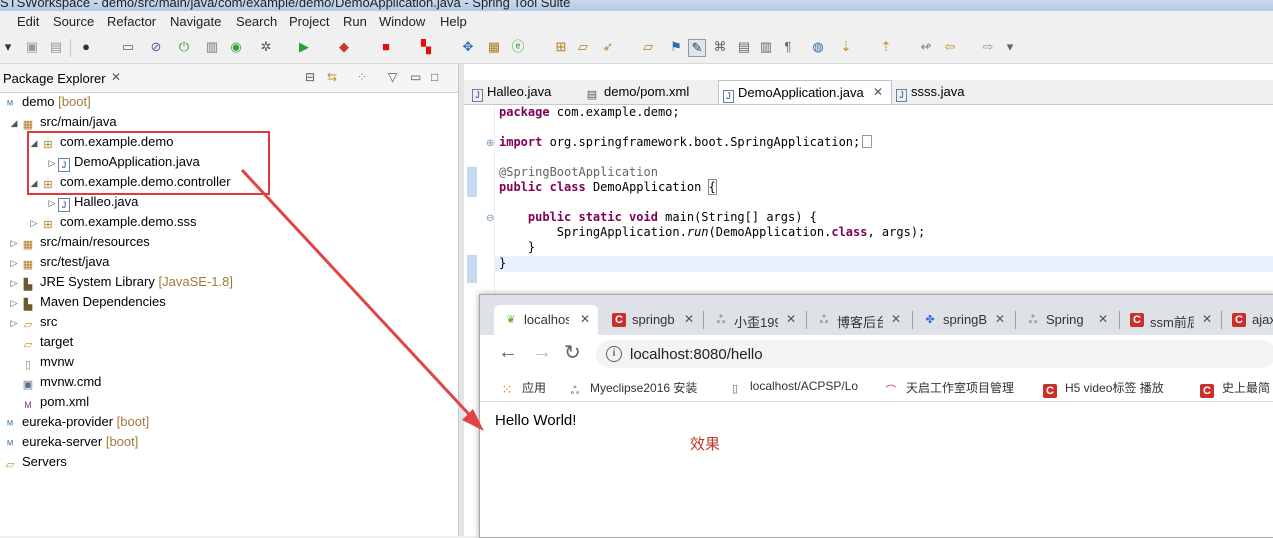  Describe the element at coordinates (344, 47) in the screenshot. I see `run-external-icon: ◆` at that location.